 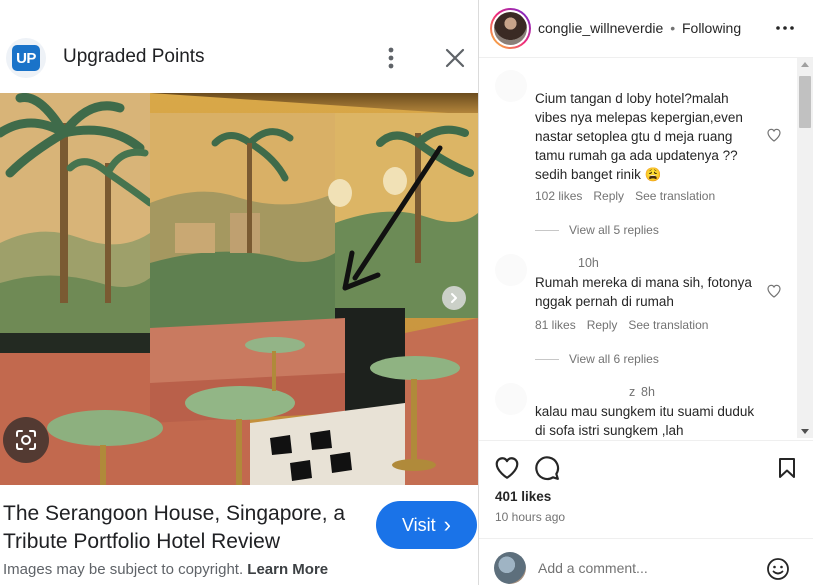 I want to click on avatar-image, so click(x=510, y=28).